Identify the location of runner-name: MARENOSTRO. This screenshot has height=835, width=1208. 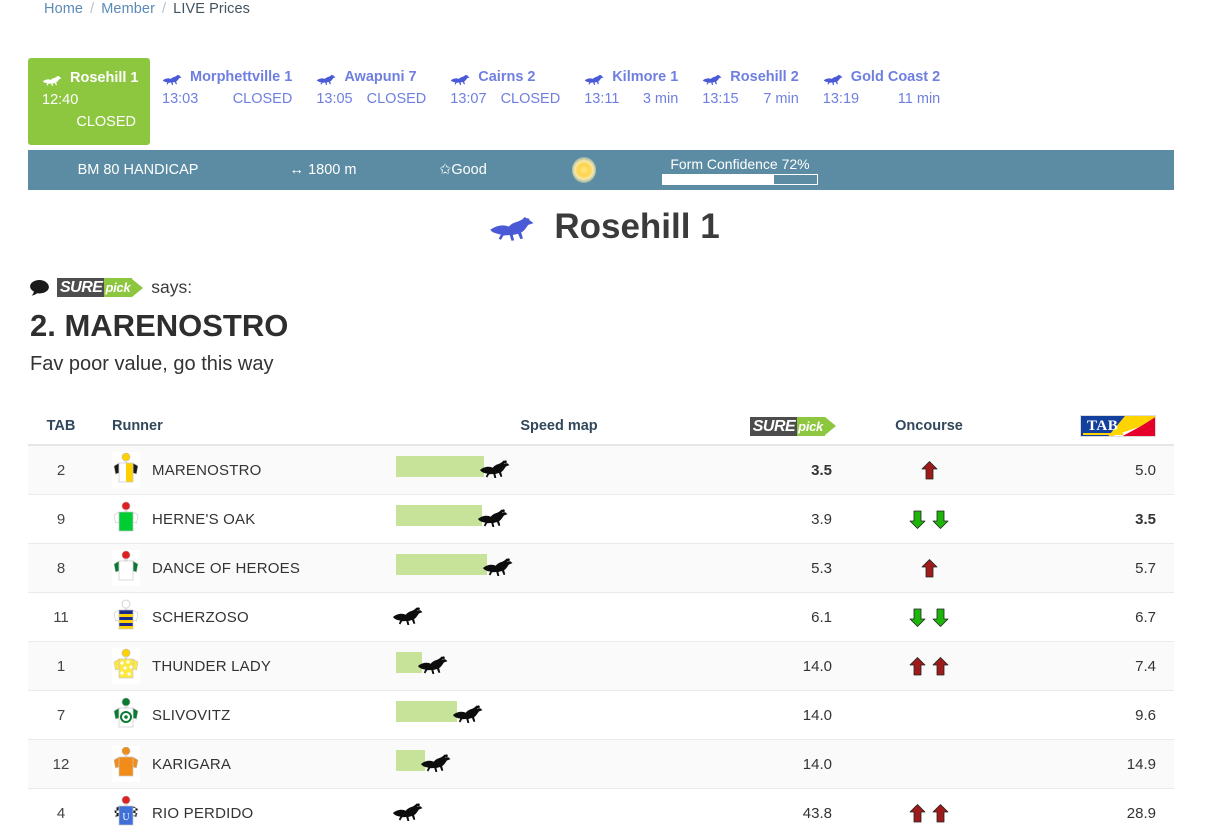
(207, 470).